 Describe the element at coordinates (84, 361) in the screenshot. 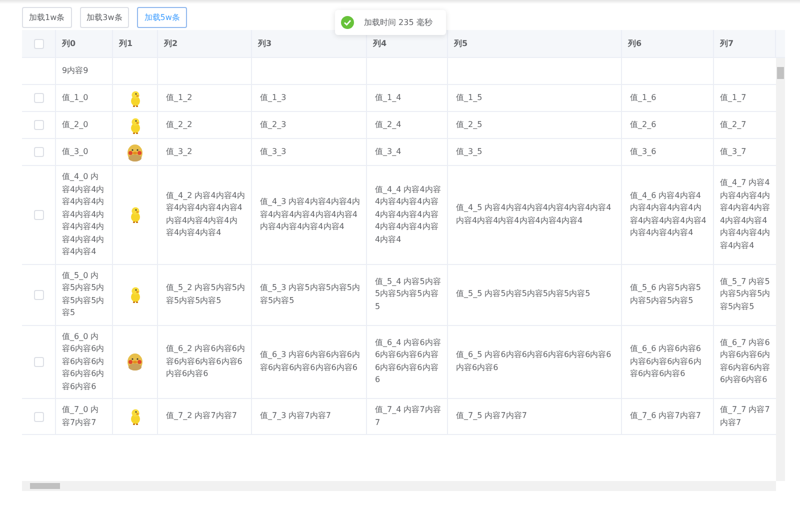

I see `table-cell-text: 值_6_0 内容6内容6内容6内容6内容6内容6内容6内容6` at that location.